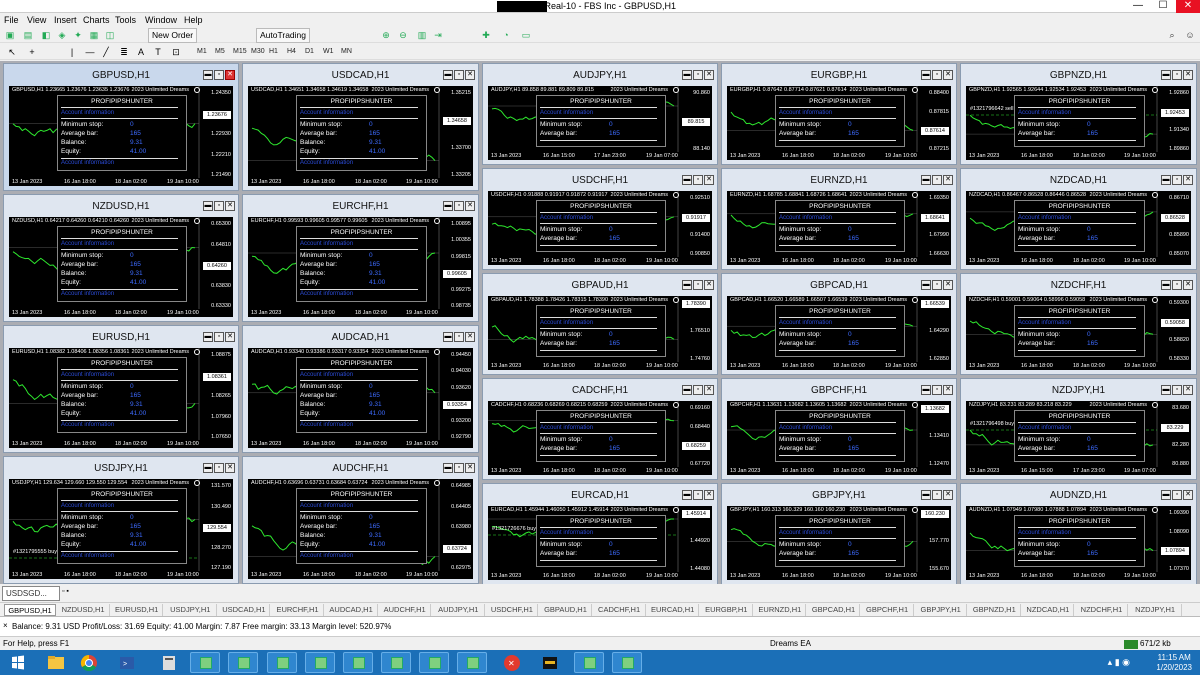 This screenshot has width=1200, height=675. Describe the element at coordinates (1190, 35) in the screenshot. I see `user-icon: ☺` at that location.